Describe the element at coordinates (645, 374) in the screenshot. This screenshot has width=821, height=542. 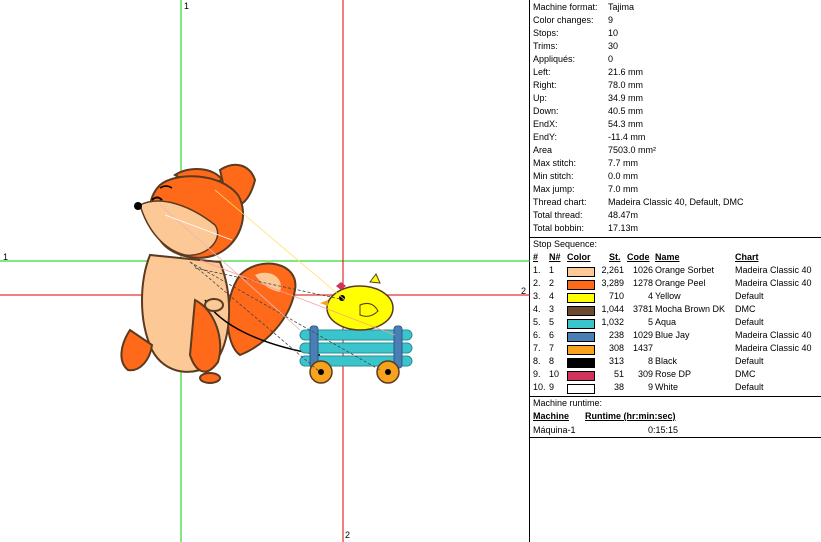
I see `stop-code: 309` at that location.